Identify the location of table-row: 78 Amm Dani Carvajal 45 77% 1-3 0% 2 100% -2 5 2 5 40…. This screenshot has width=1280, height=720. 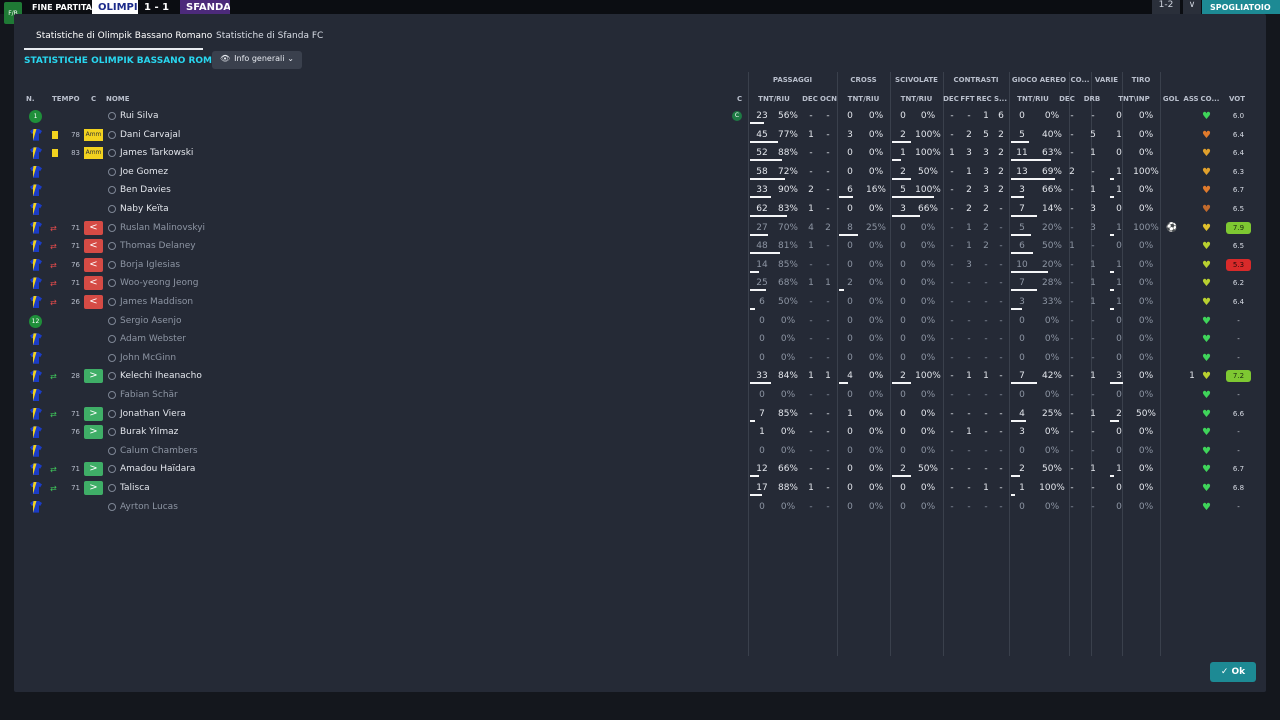
(640, 135).